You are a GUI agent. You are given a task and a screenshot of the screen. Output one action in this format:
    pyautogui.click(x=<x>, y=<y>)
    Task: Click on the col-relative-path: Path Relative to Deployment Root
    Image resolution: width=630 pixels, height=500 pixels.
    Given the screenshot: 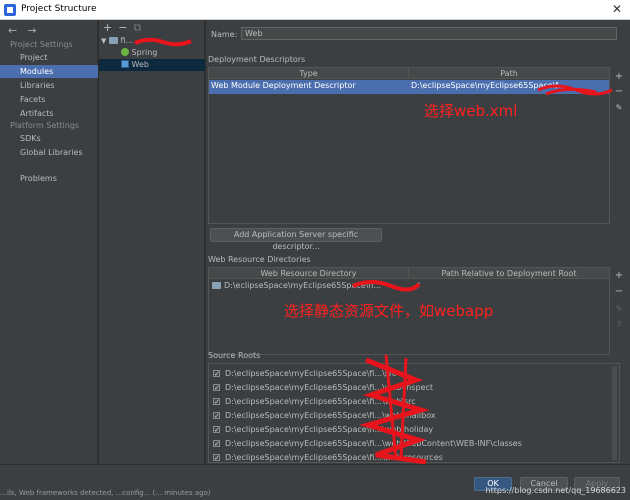 What is the action you would take?
    pyautogui.click(x=509, y=273)
    